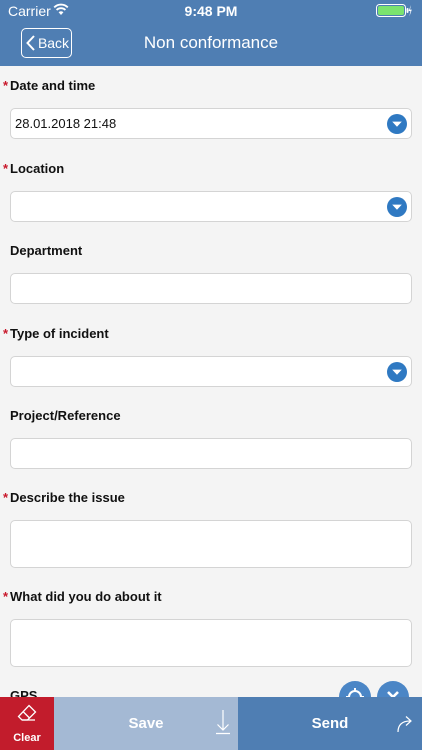 The image size is (422, 750). What do you see at coordinates (393, 689) in the screenshot?
I see `clear-gps-button` at bounding box center [393, 689].